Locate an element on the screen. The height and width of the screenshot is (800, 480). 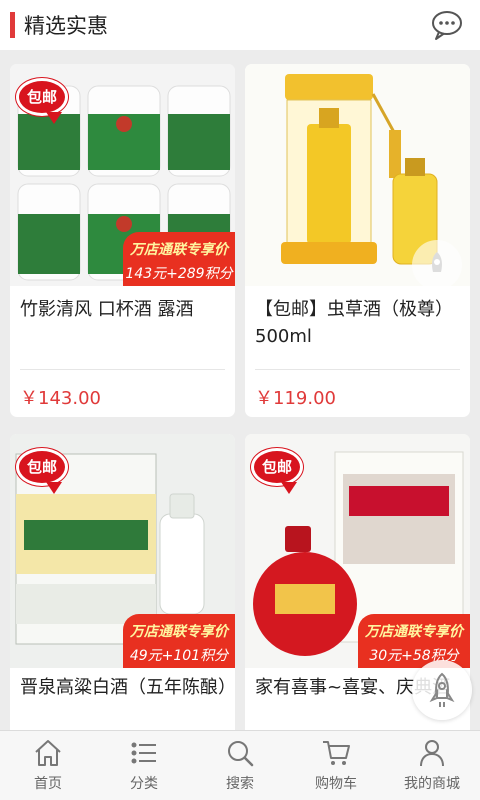
tab-label: 搜索 is located at coordinates (240, 784).